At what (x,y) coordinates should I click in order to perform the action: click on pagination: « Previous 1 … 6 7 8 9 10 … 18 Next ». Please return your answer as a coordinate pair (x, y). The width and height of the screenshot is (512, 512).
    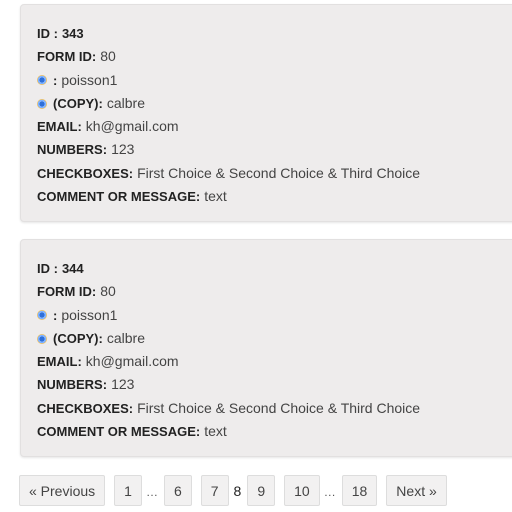
    Looking at the image, I should click on (237, 490).